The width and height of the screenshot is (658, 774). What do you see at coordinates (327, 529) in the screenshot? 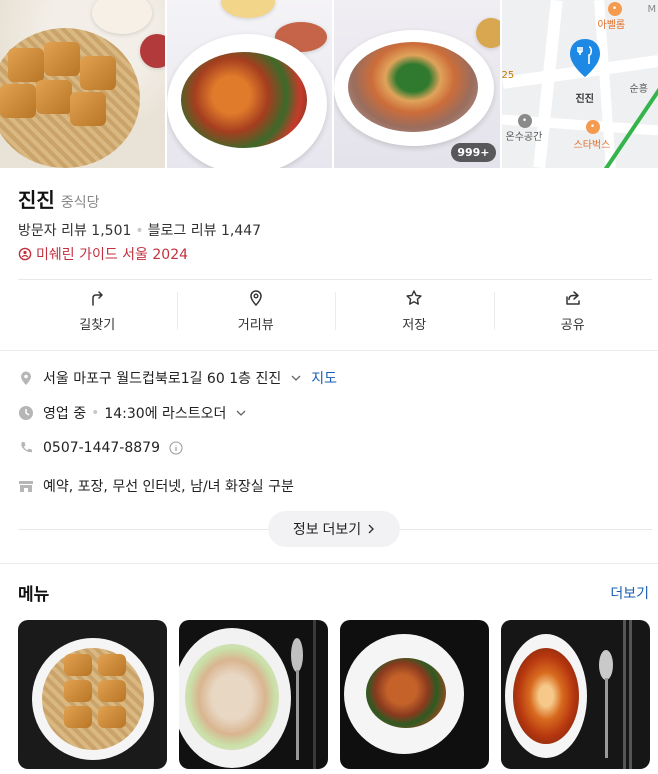
I see `more-info-label: 정보 더보기` at bounding box center [327, 529].